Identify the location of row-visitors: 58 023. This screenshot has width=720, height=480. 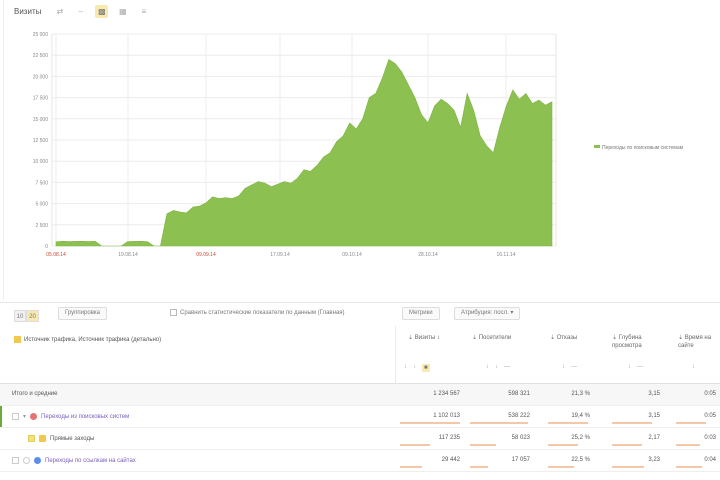
(520, 438).